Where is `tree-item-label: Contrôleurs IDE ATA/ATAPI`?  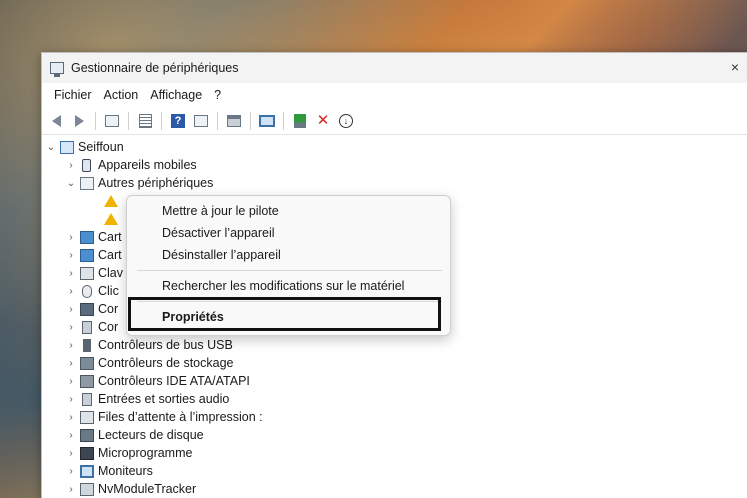 tree-item-label: Contrôleurs IDE ATA/ATAPI is located at coordinates (174, 381).